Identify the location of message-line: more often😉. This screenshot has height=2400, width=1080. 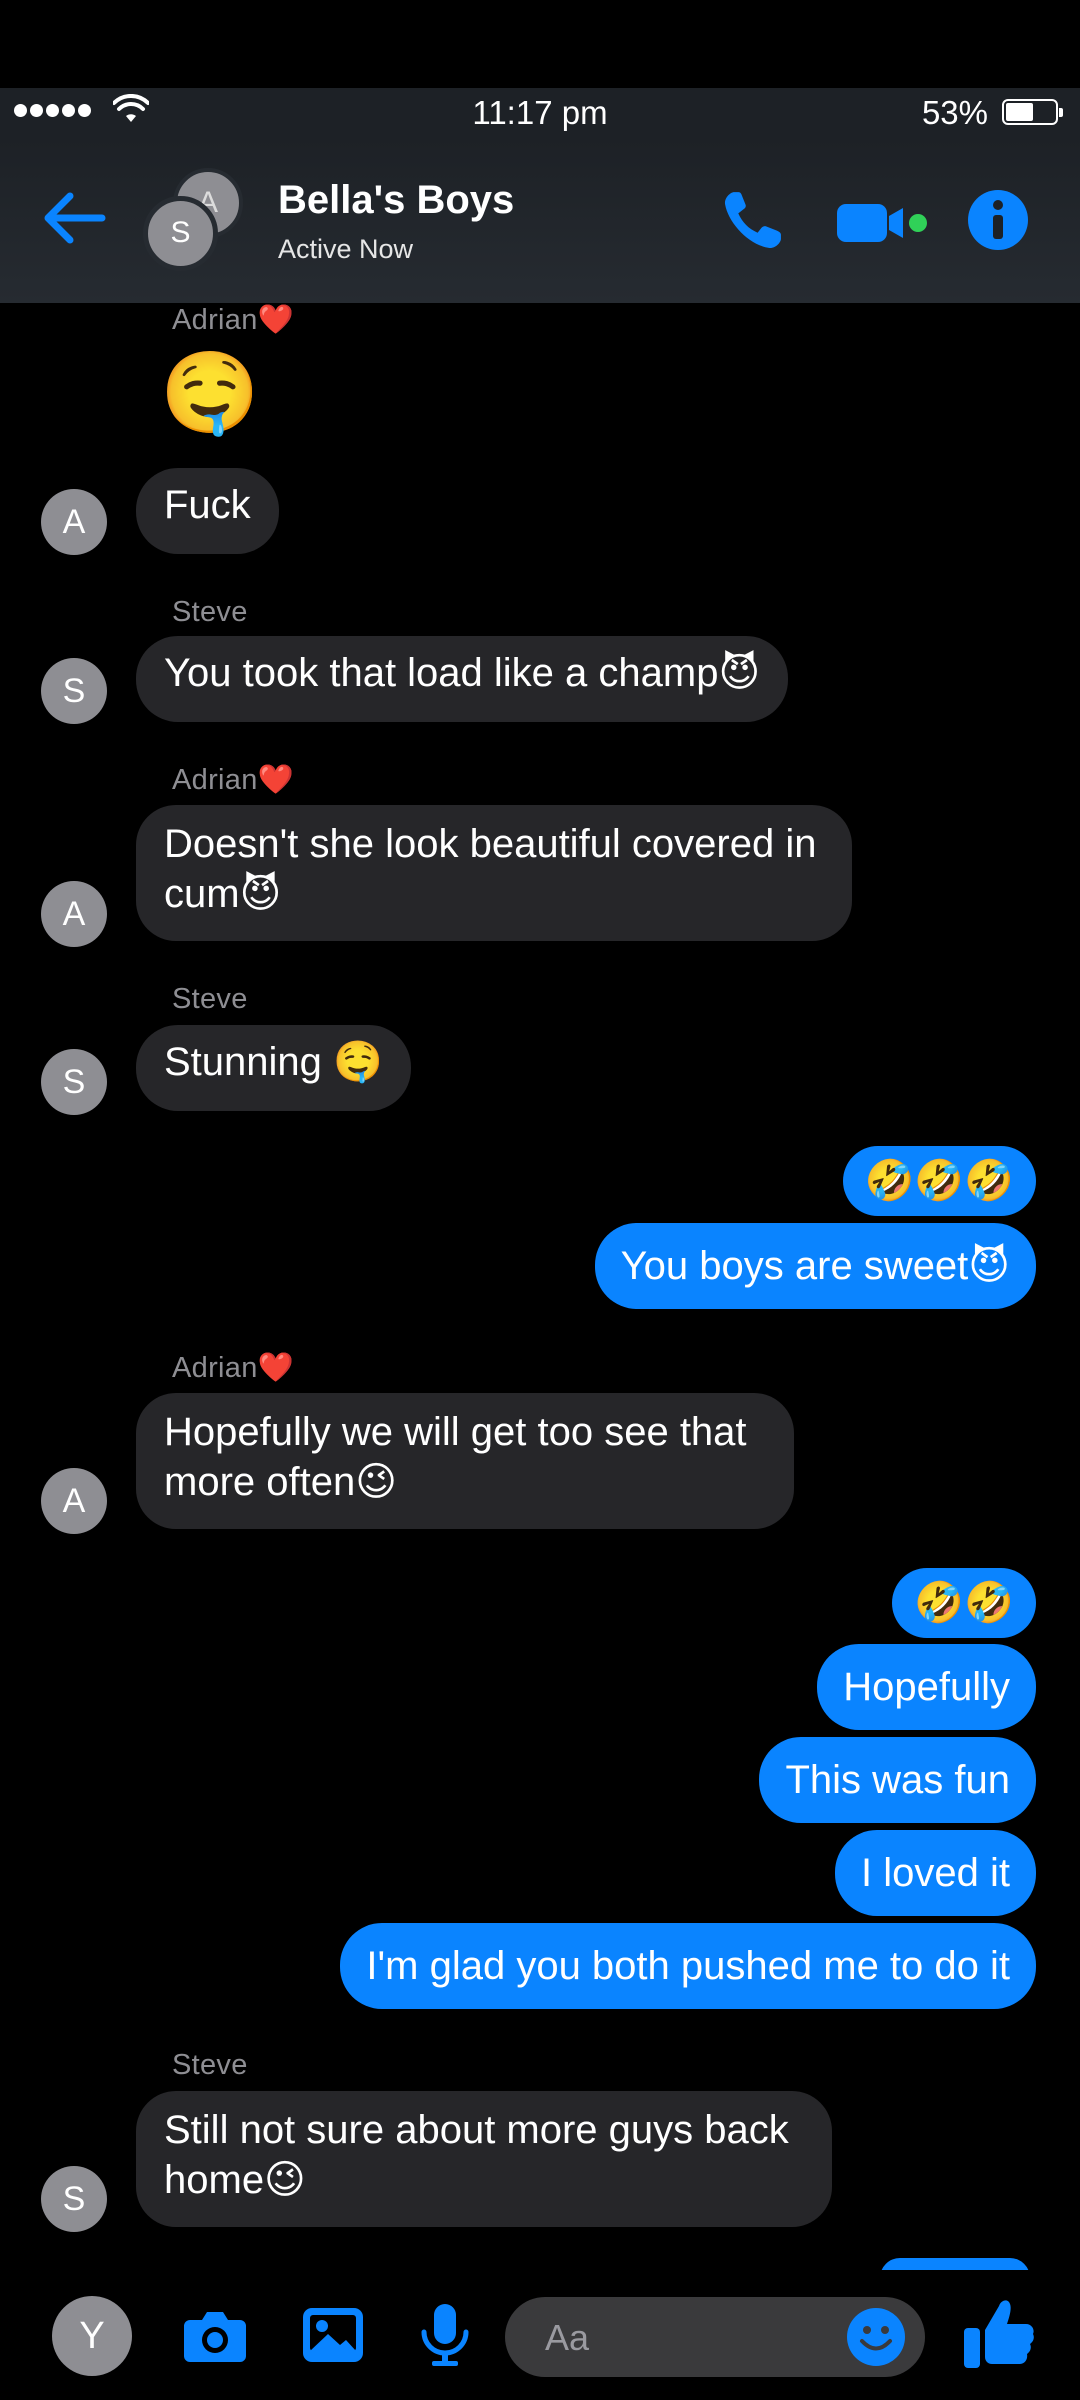
(280, 1482).